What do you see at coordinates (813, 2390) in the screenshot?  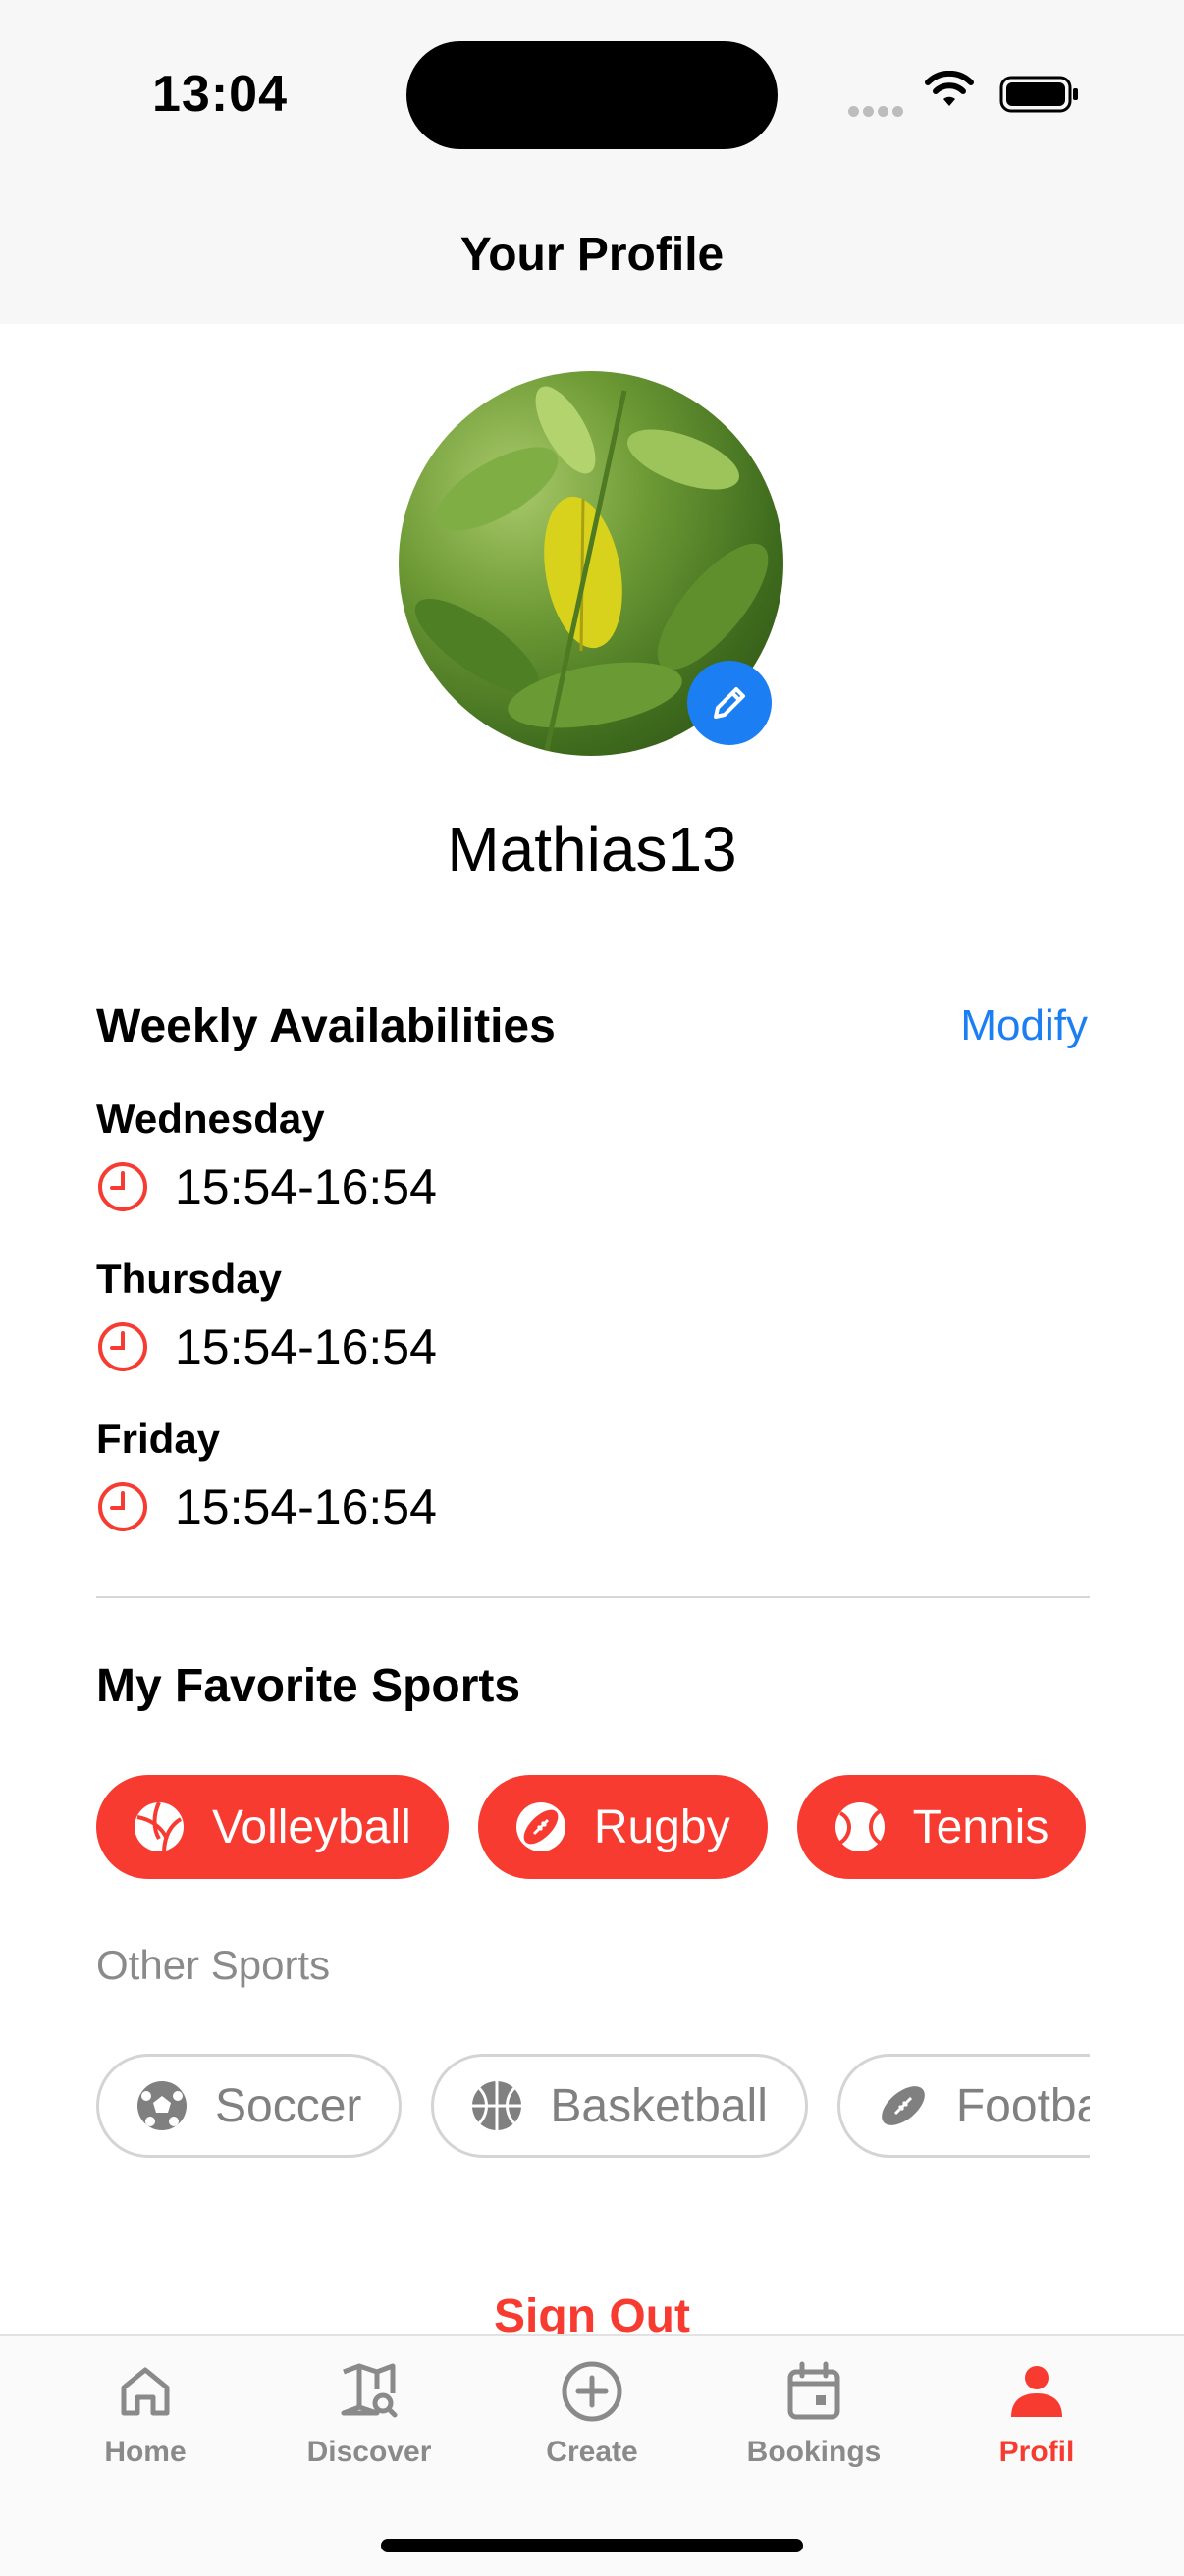 I see `calendar-icon` at bounding box center [813, 2390].